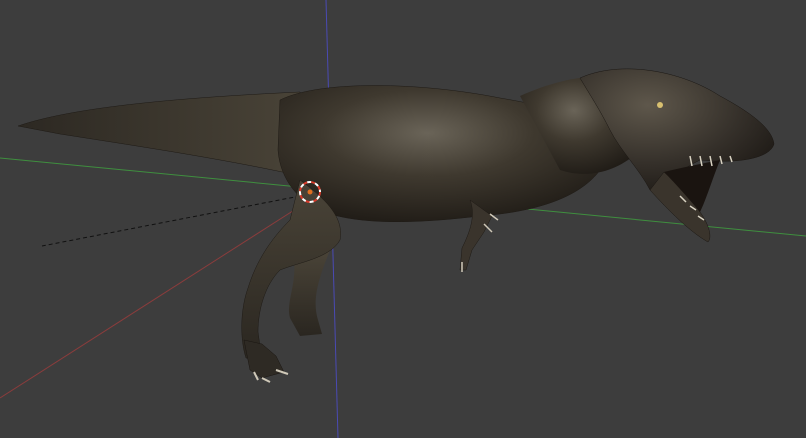  I want to click on camera-dashed-line, so click(171, 221).